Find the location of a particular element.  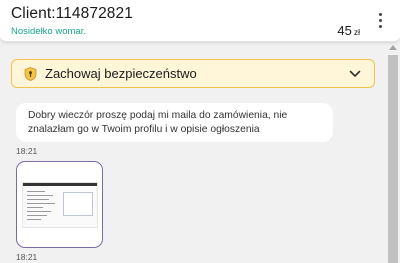

chevron-down-icon is located at coordinates (355, 74).